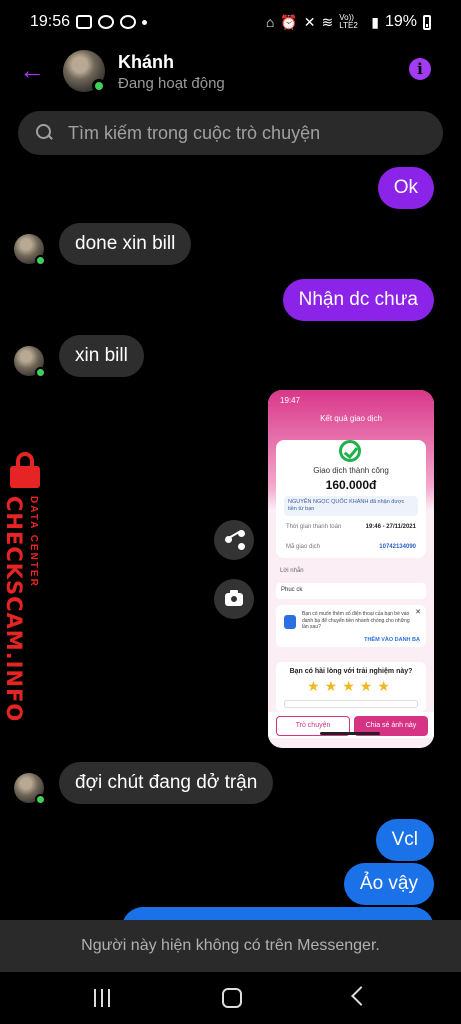  What do you see at coordinates (25, 477) in the screenshot?
I see `lock-body` at bounding box center [25, 477].